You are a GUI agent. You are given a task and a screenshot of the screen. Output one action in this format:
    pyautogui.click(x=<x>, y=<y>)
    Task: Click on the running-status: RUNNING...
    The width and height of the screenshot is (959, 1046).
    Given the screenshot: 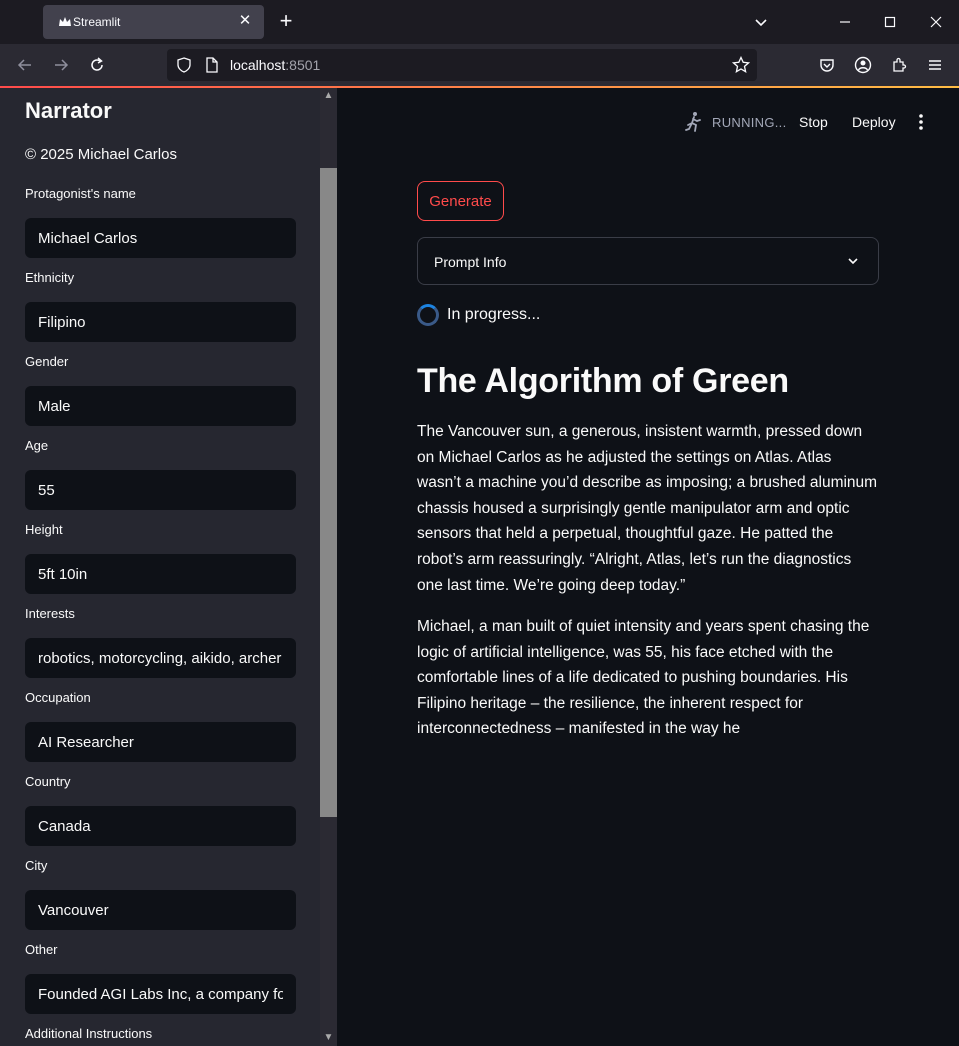 What is the action you would take?
    pyautogui.click(x=734, y=122)
    